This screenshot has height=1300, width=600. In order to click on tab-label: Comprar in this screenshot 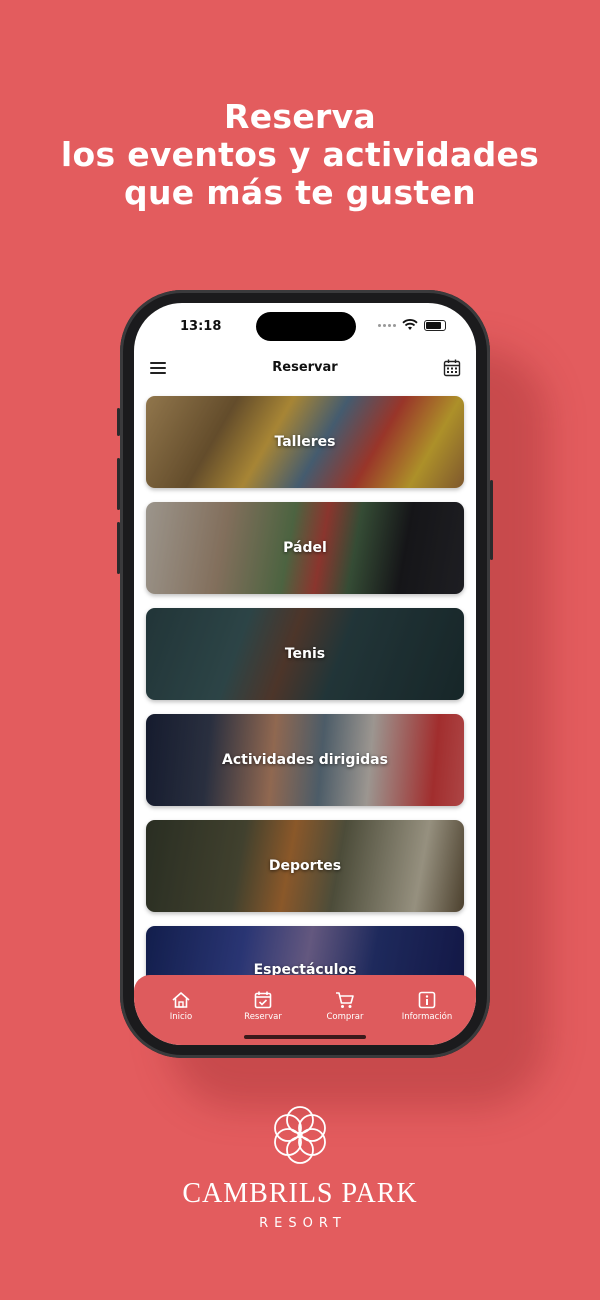, I will do `click(345, 1017)`.